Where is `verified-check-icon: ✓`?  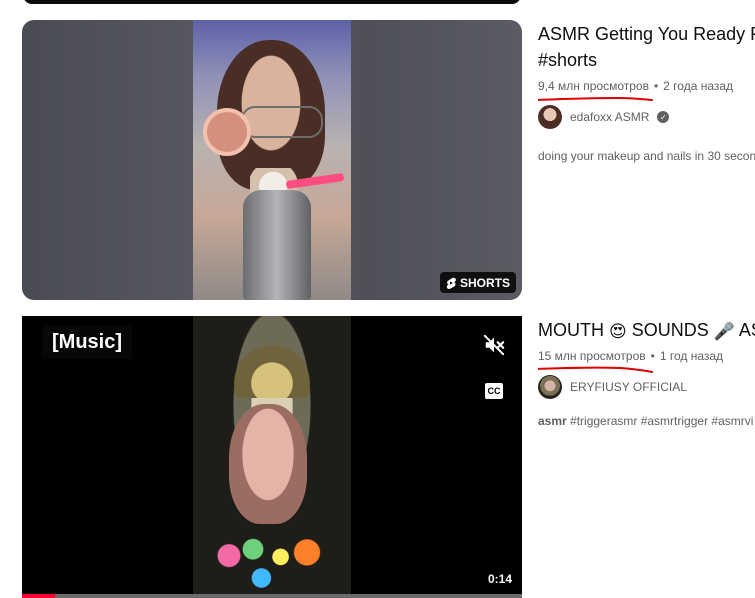 verified-check-icon: ✓ is located at coordinates (663, 117).